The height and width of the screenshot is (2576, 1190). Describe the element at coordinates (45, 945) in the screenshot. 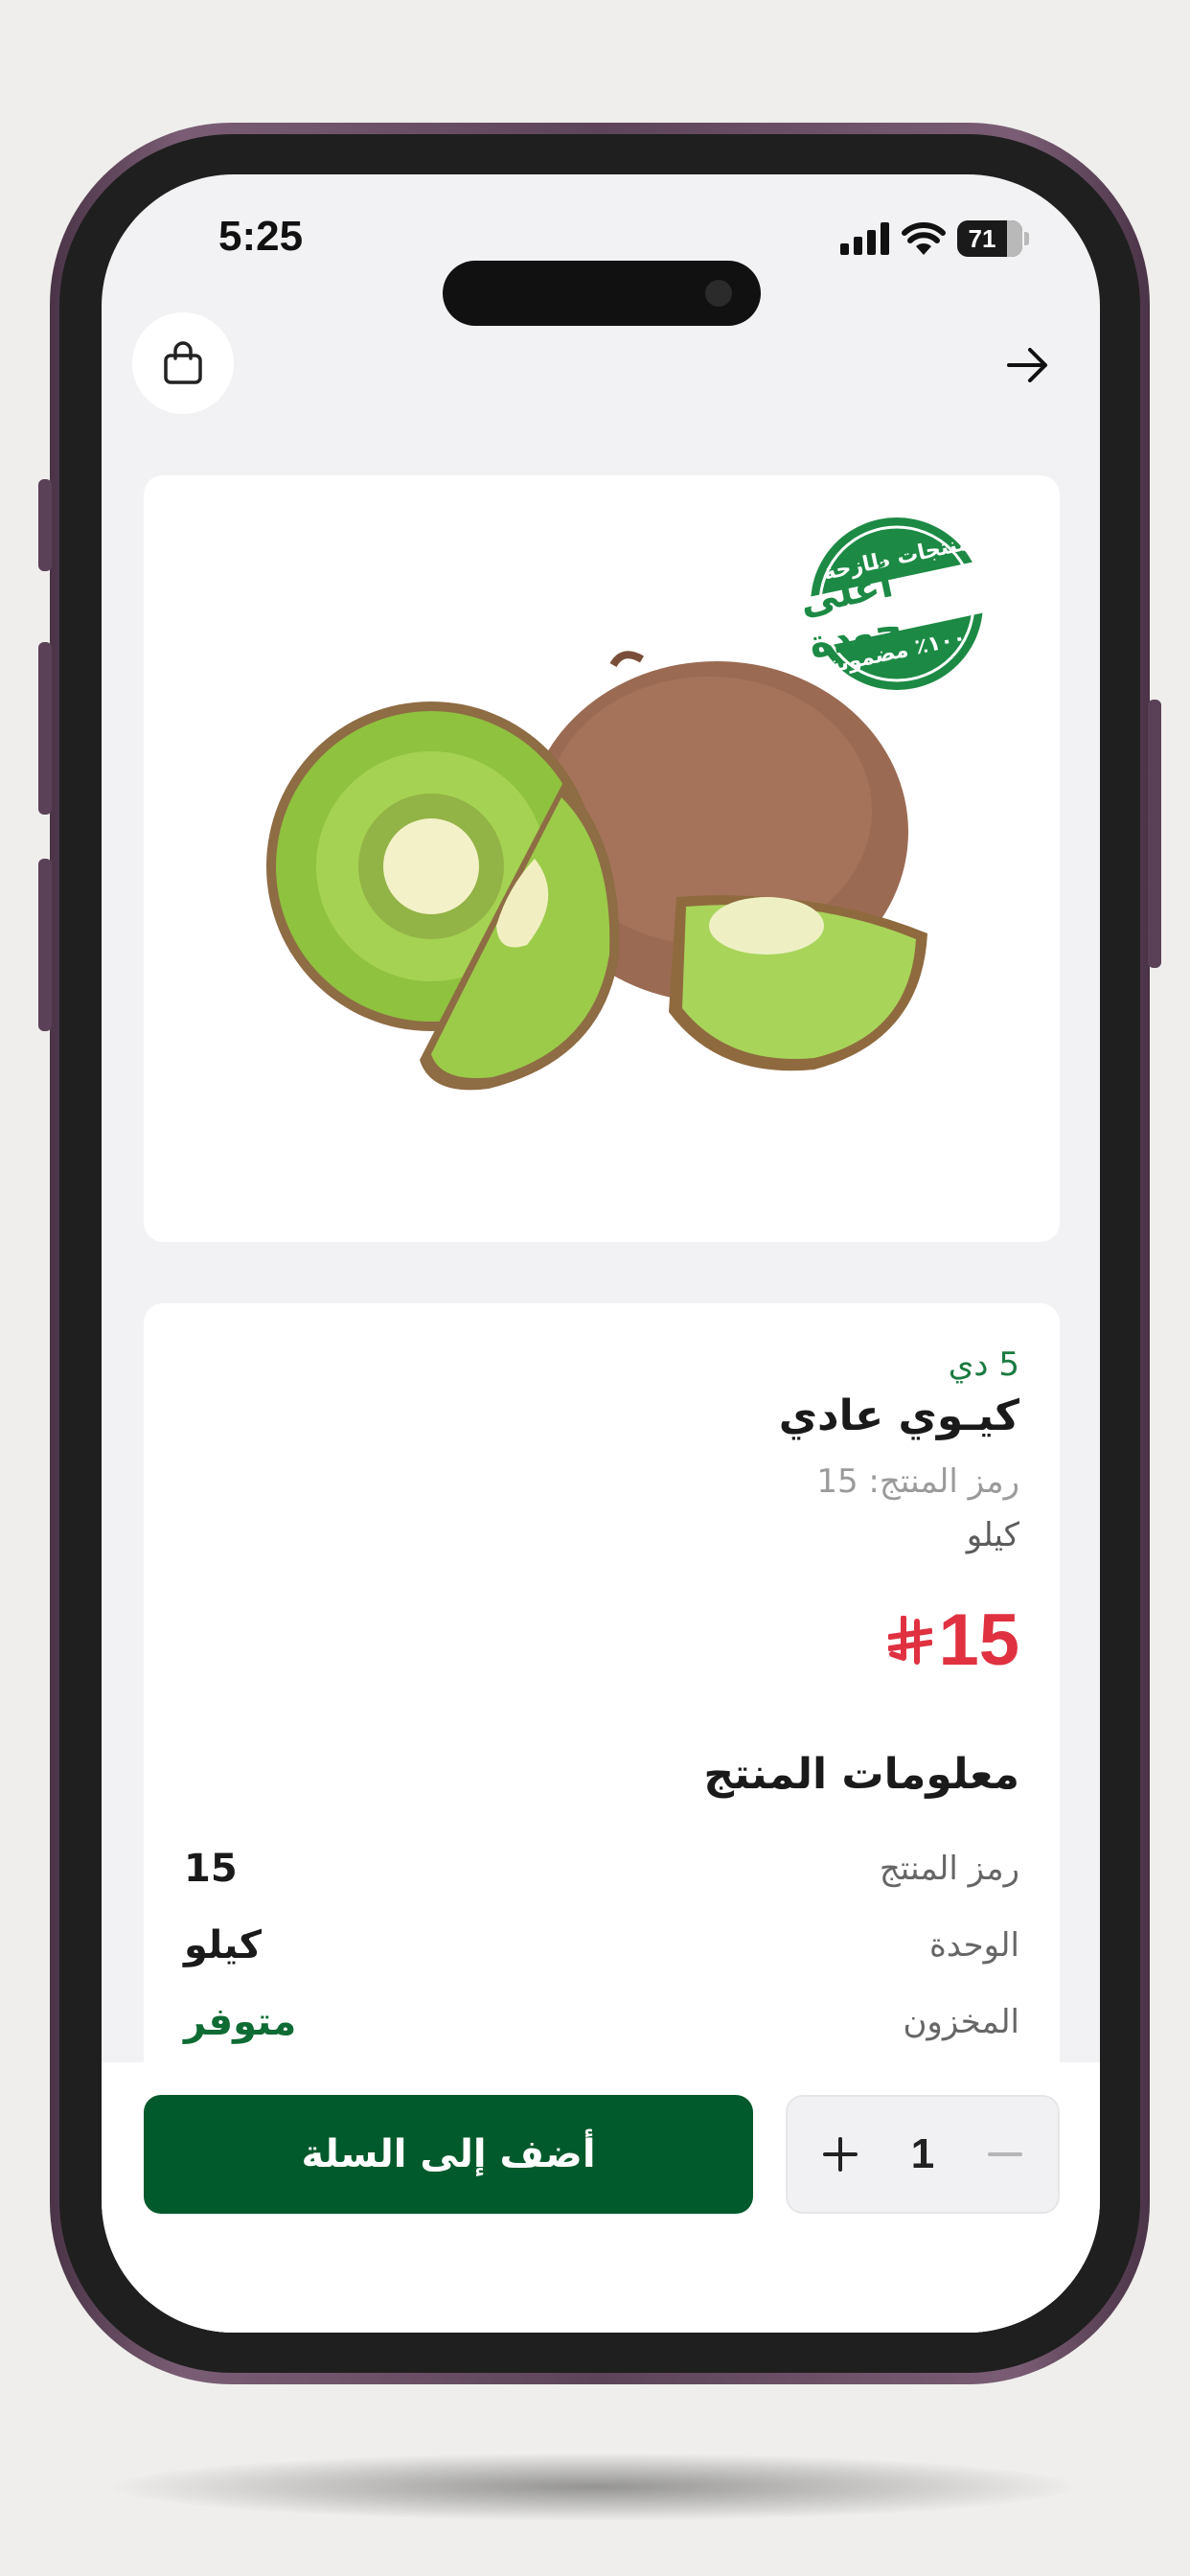

I see `volume-down-button` at that location.